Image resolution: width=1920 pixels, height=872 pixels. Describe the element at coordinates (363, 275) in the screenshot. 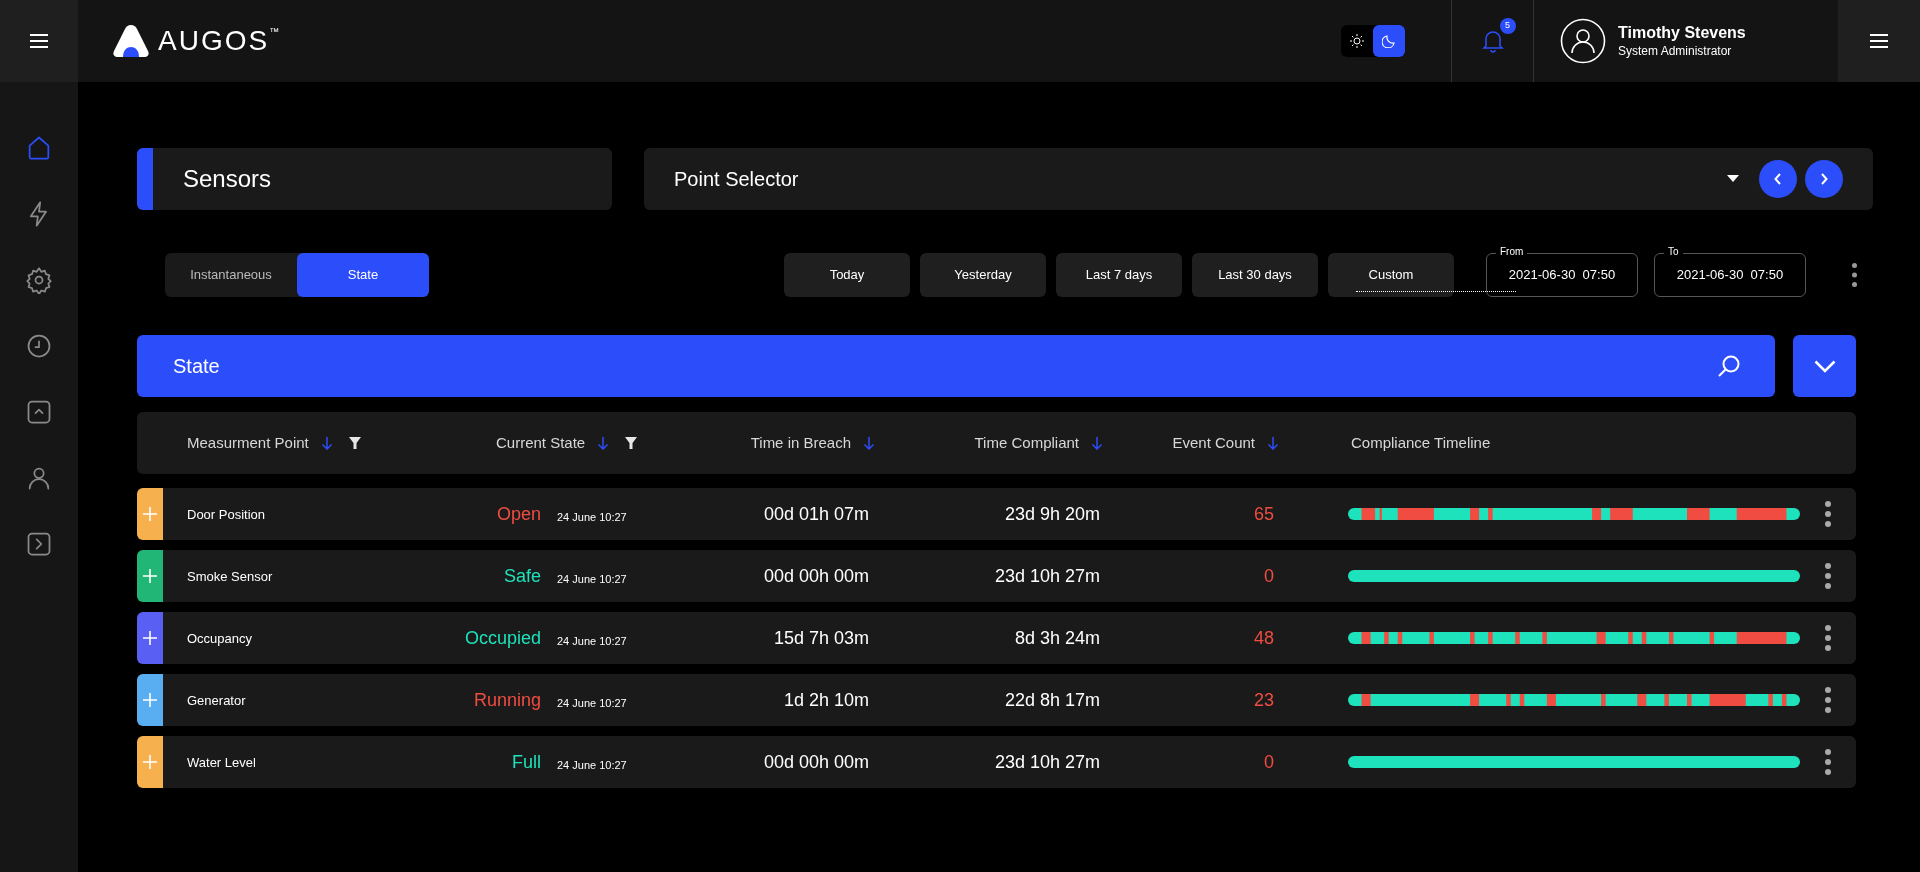

I see `mode-tab: State` at that location.